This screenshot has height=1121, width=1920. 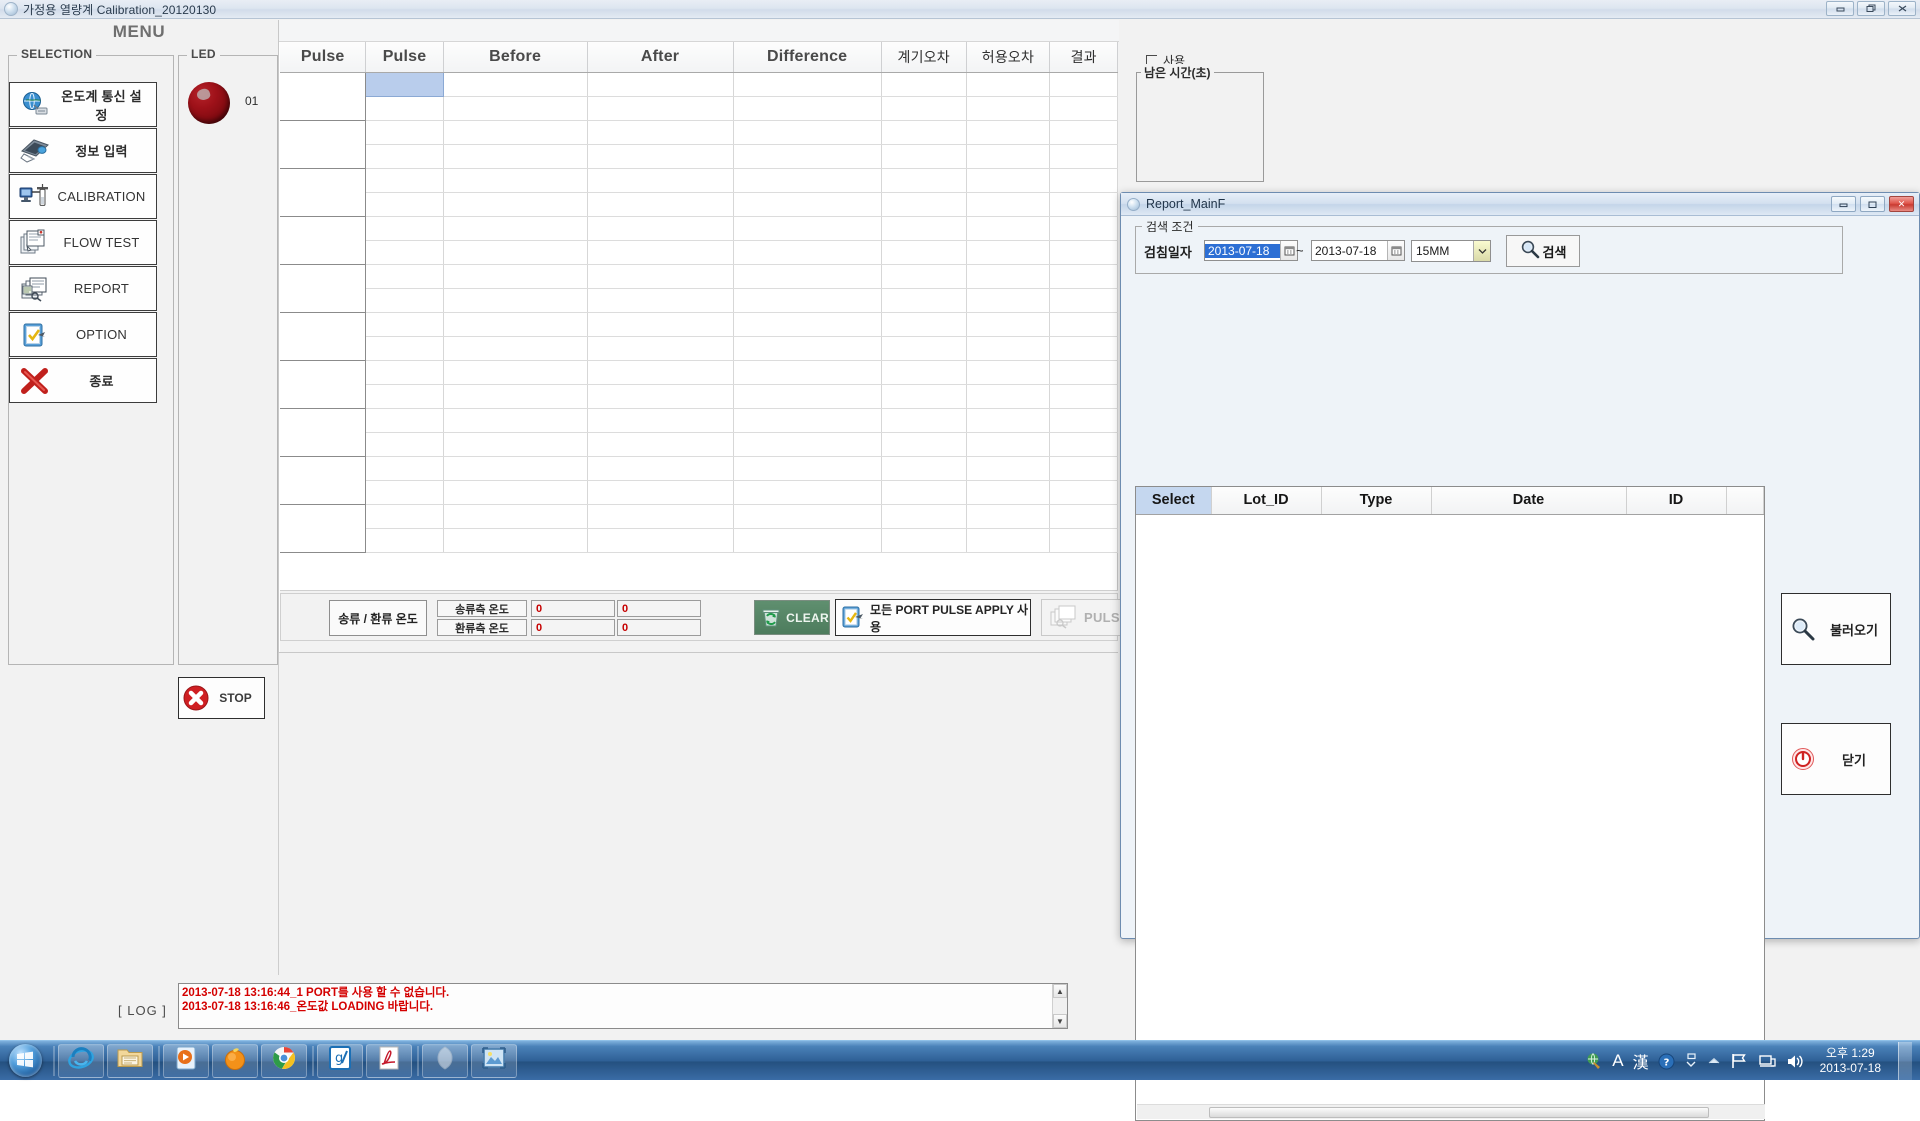 What do you see at coordinates (323, 57) in the screenshot?
I see `grid-column-header: Pulse` at bounding box center [323, 57].